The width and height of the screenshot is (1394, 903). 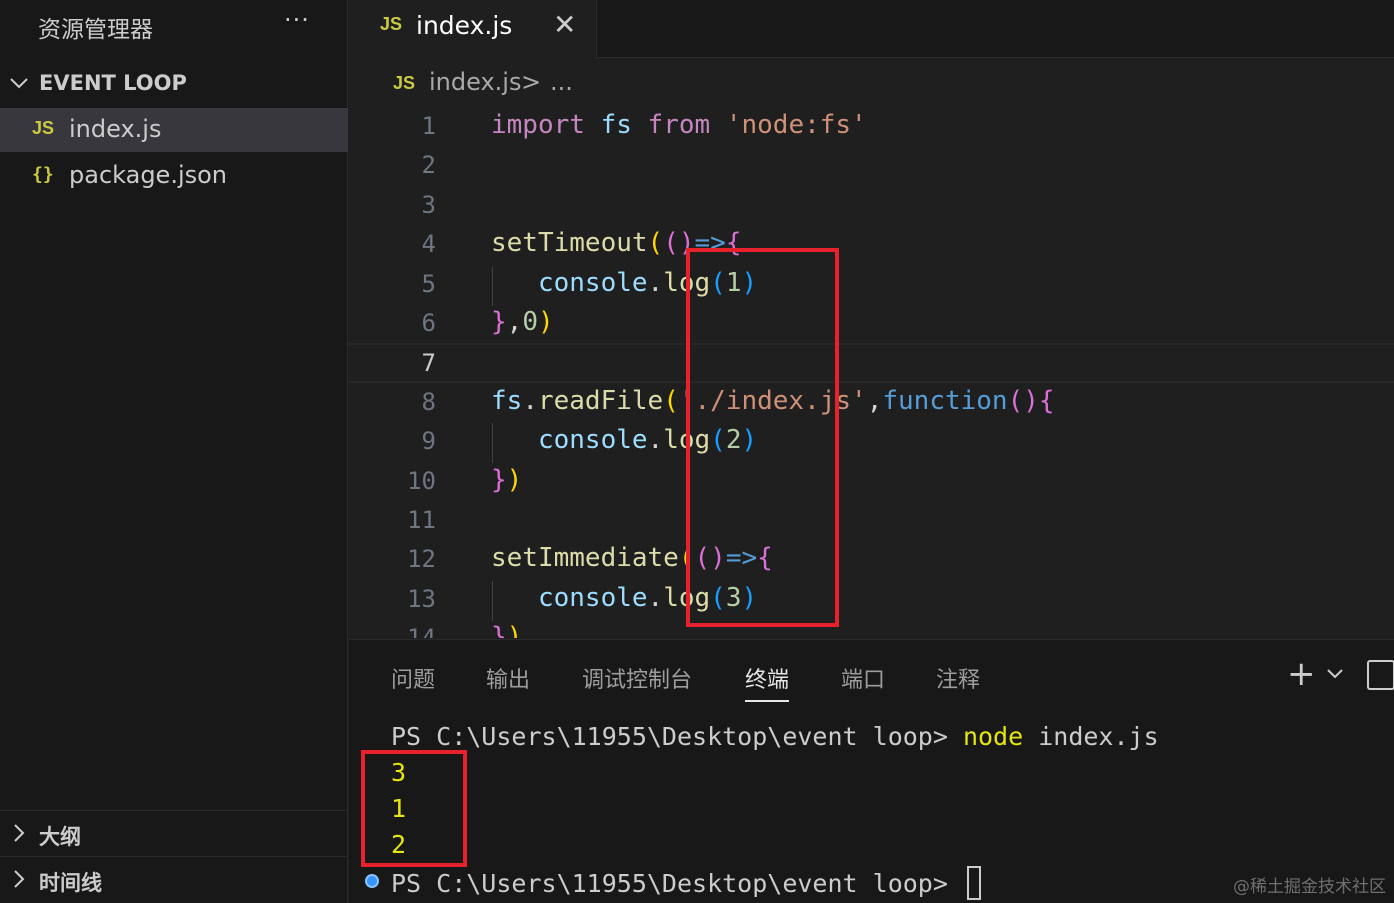 What do you see at coordinates (95, 30) in the screenshot?
I see `explorer-title: 资源管理器` at bounding box center [95, 30].